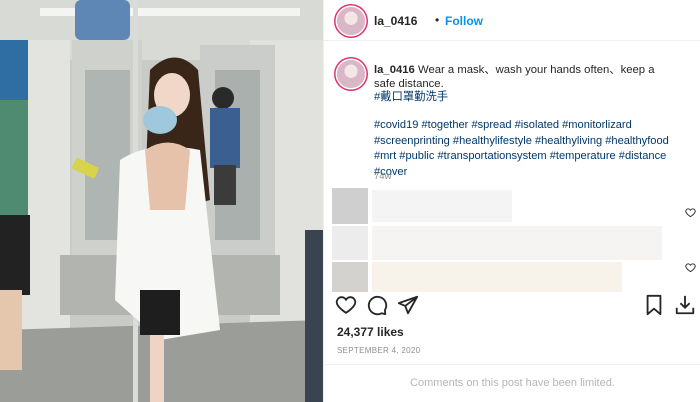 Image resolution: width=700 pixels, height=402 pixels. Describe the element at coordinates (346, 305) in the screenshot. I see `heart-icon` at that location.